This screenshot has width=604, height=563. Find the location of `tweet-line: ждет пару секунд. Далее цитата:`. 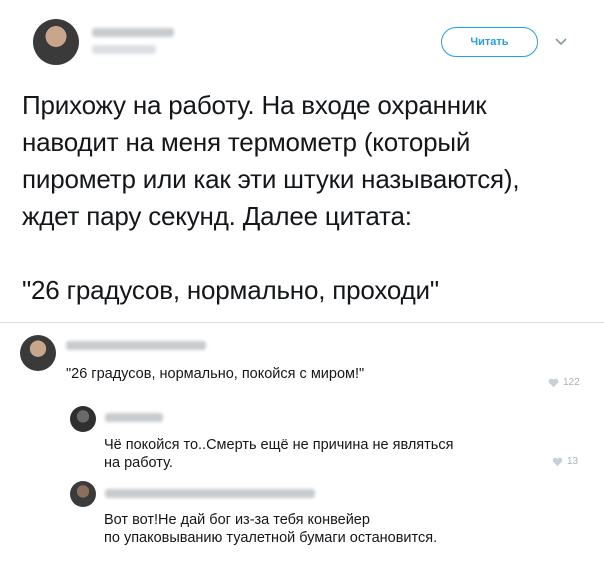

tweet-line: ждет пару секунд. Далее цитата: is located at coordinates (217, 216).